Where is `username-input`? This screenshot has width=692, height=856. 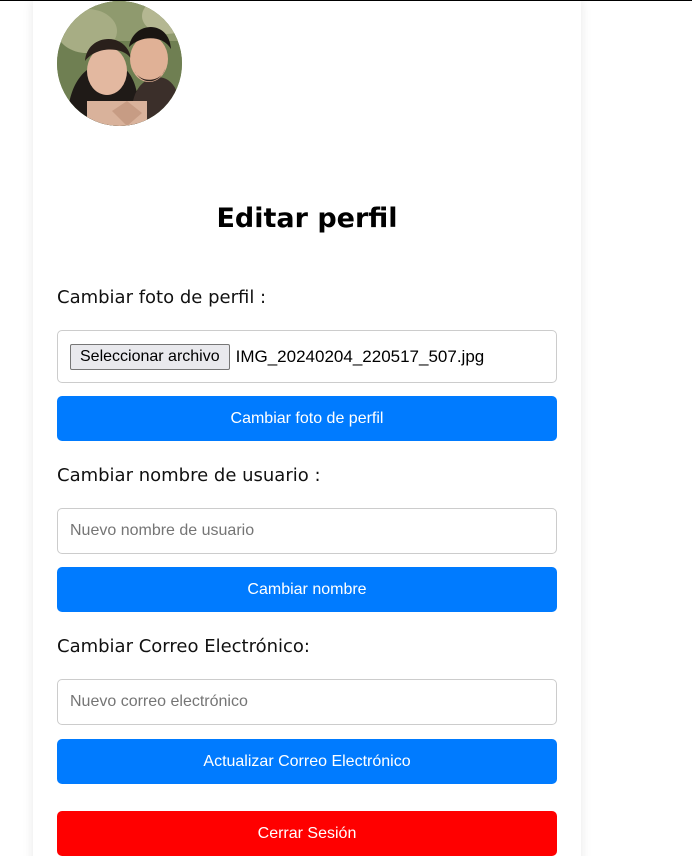
username-input is located at coordinates (307, 531).